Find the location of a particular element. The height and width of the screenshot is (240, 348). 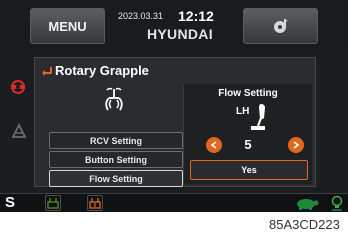

back-arrow-icon is located at coordinates (47, 72).